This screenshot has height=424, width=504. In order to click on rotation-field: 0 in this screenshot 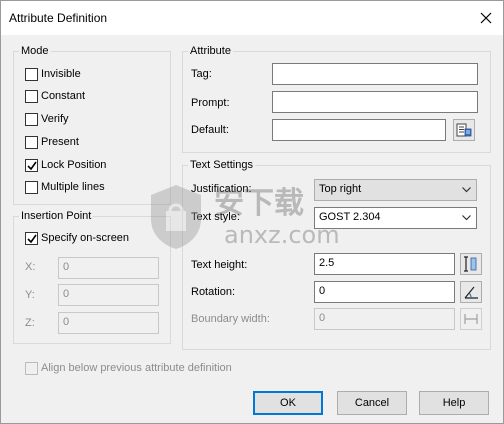, I will do `click(384, 292)`.